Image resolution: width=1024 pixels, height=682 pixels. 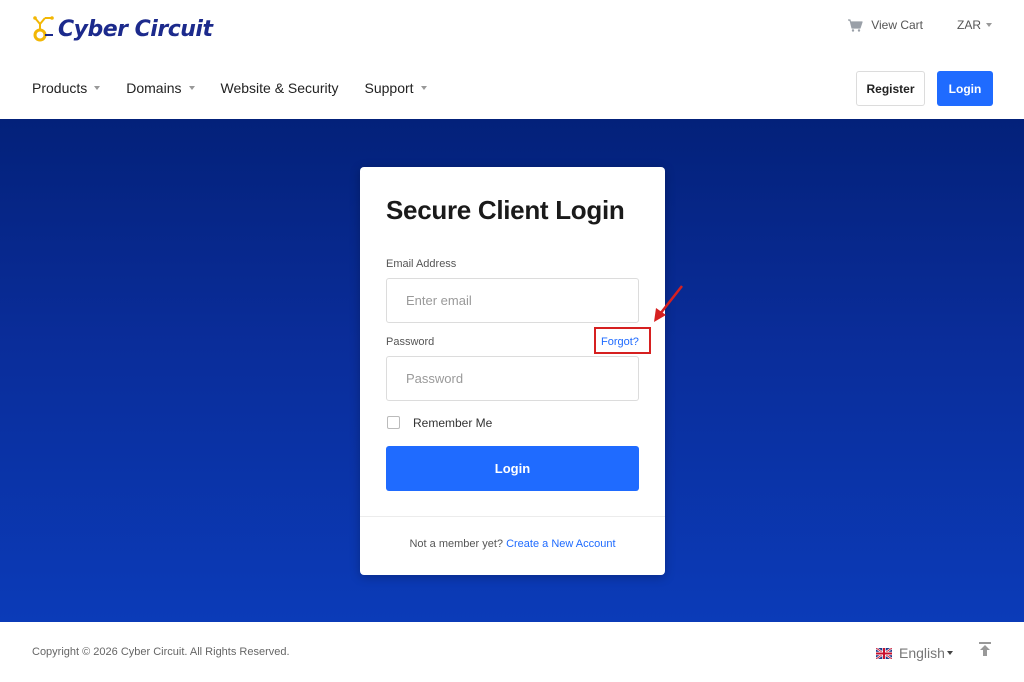 I want to click on logo-text: Cyber Circuit, so click(x=135, y=29).